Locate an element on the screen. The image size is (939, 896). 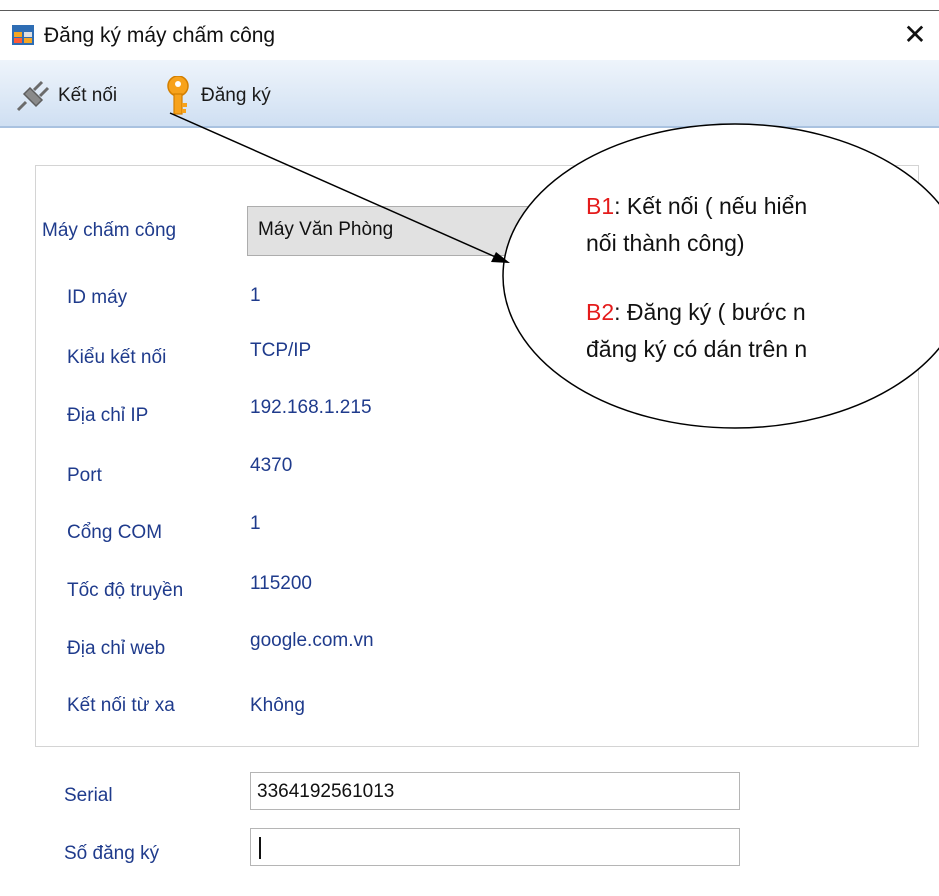
callout-step2-line2: đăng ký có dán trên n is located at coordinates (697, 349).